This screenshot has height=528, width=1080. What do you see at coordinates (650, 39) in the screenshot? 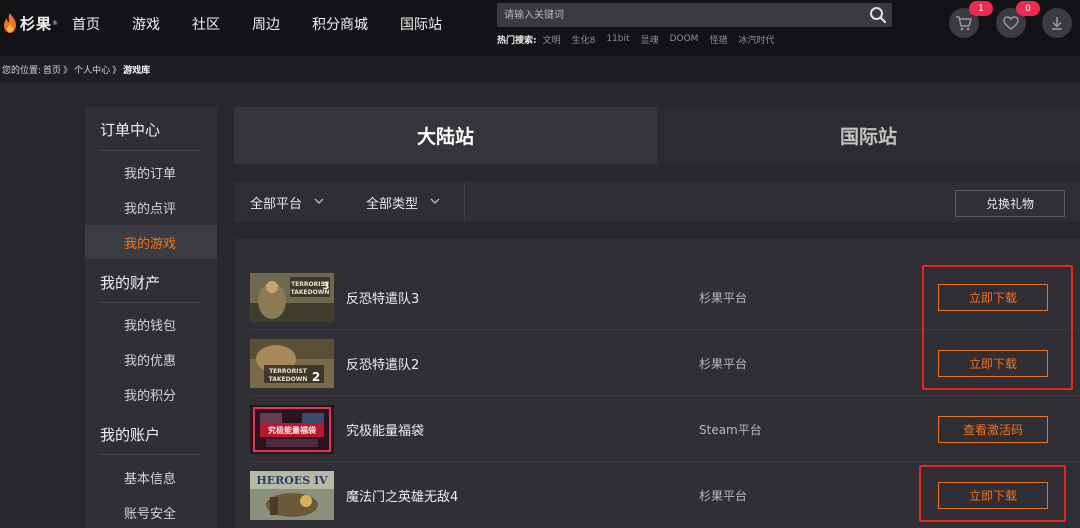
I see `hot-search-item: 显魂` at bounding box center [650, 39].